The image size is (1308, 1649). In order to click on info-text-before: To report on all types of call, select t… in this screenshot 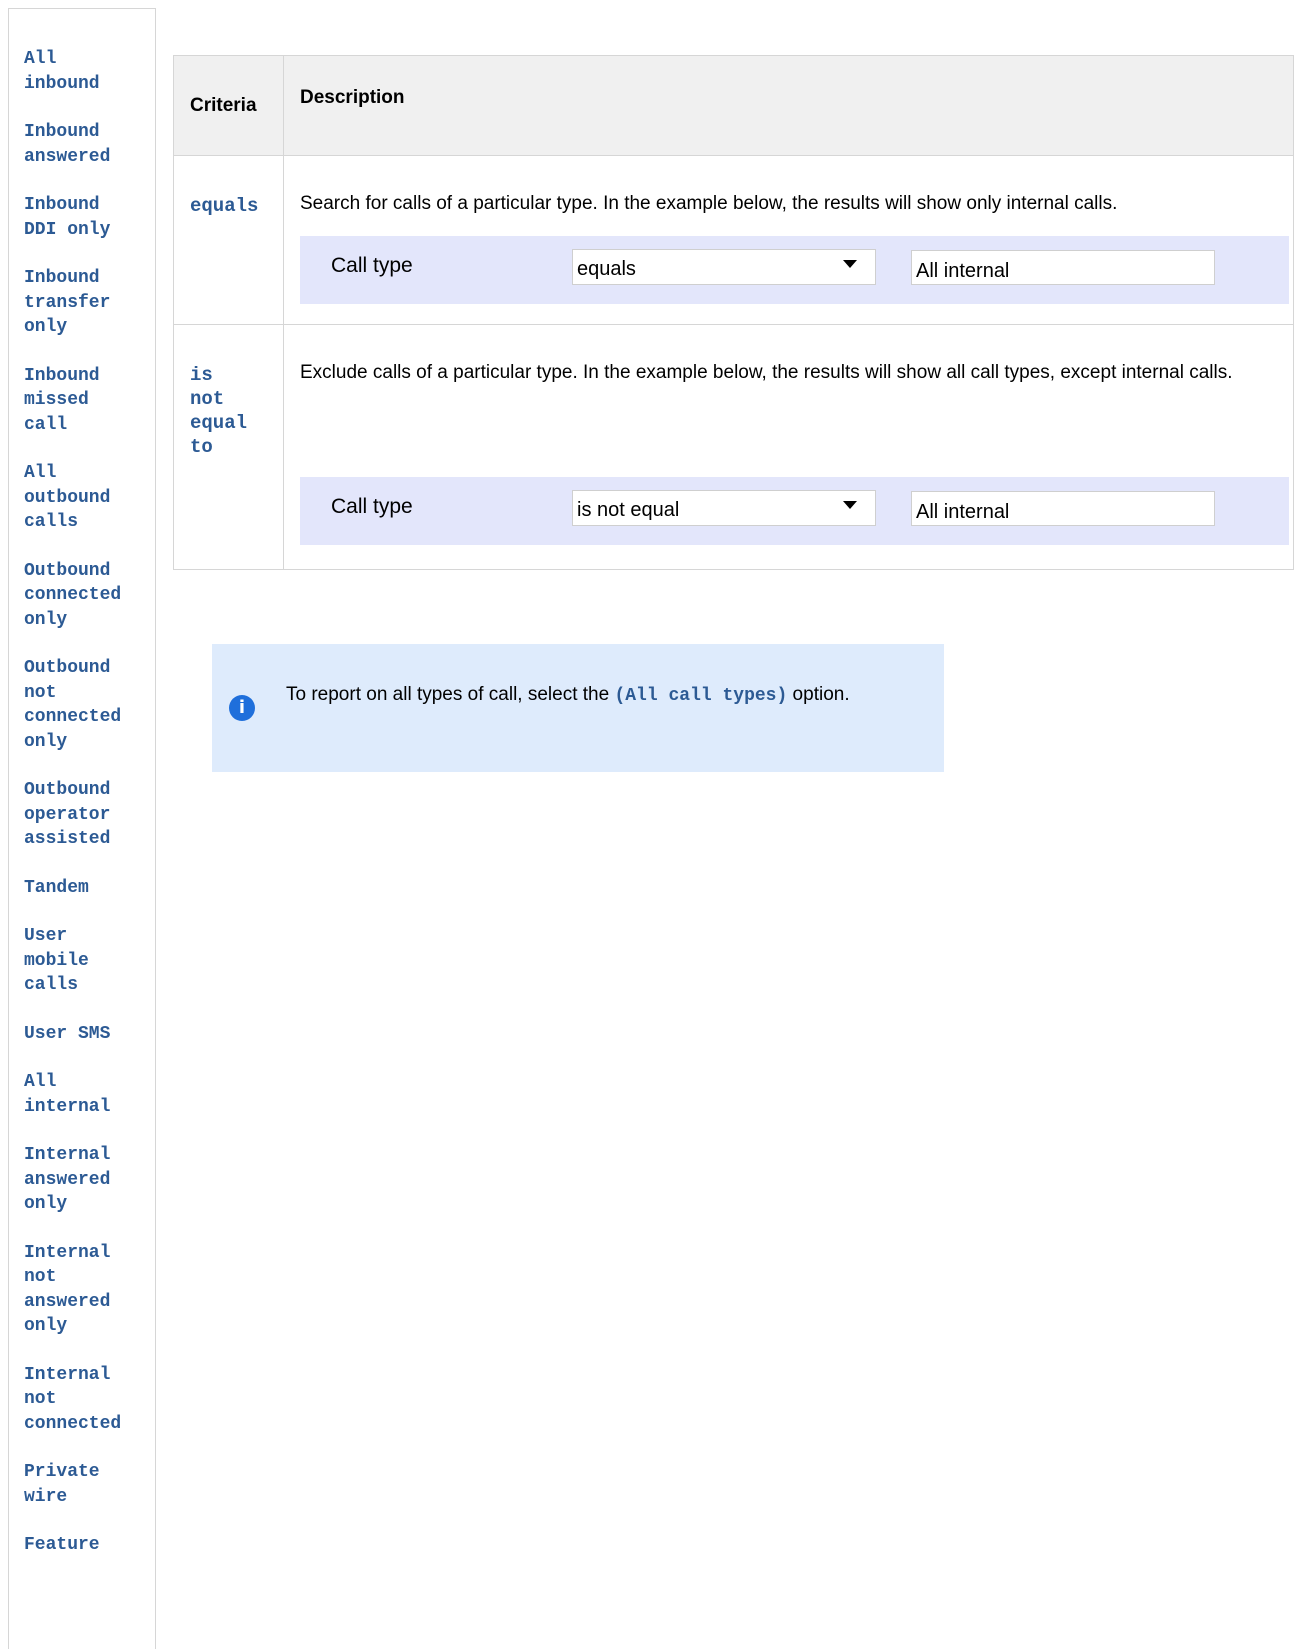, I will do `click(450, 694)`.